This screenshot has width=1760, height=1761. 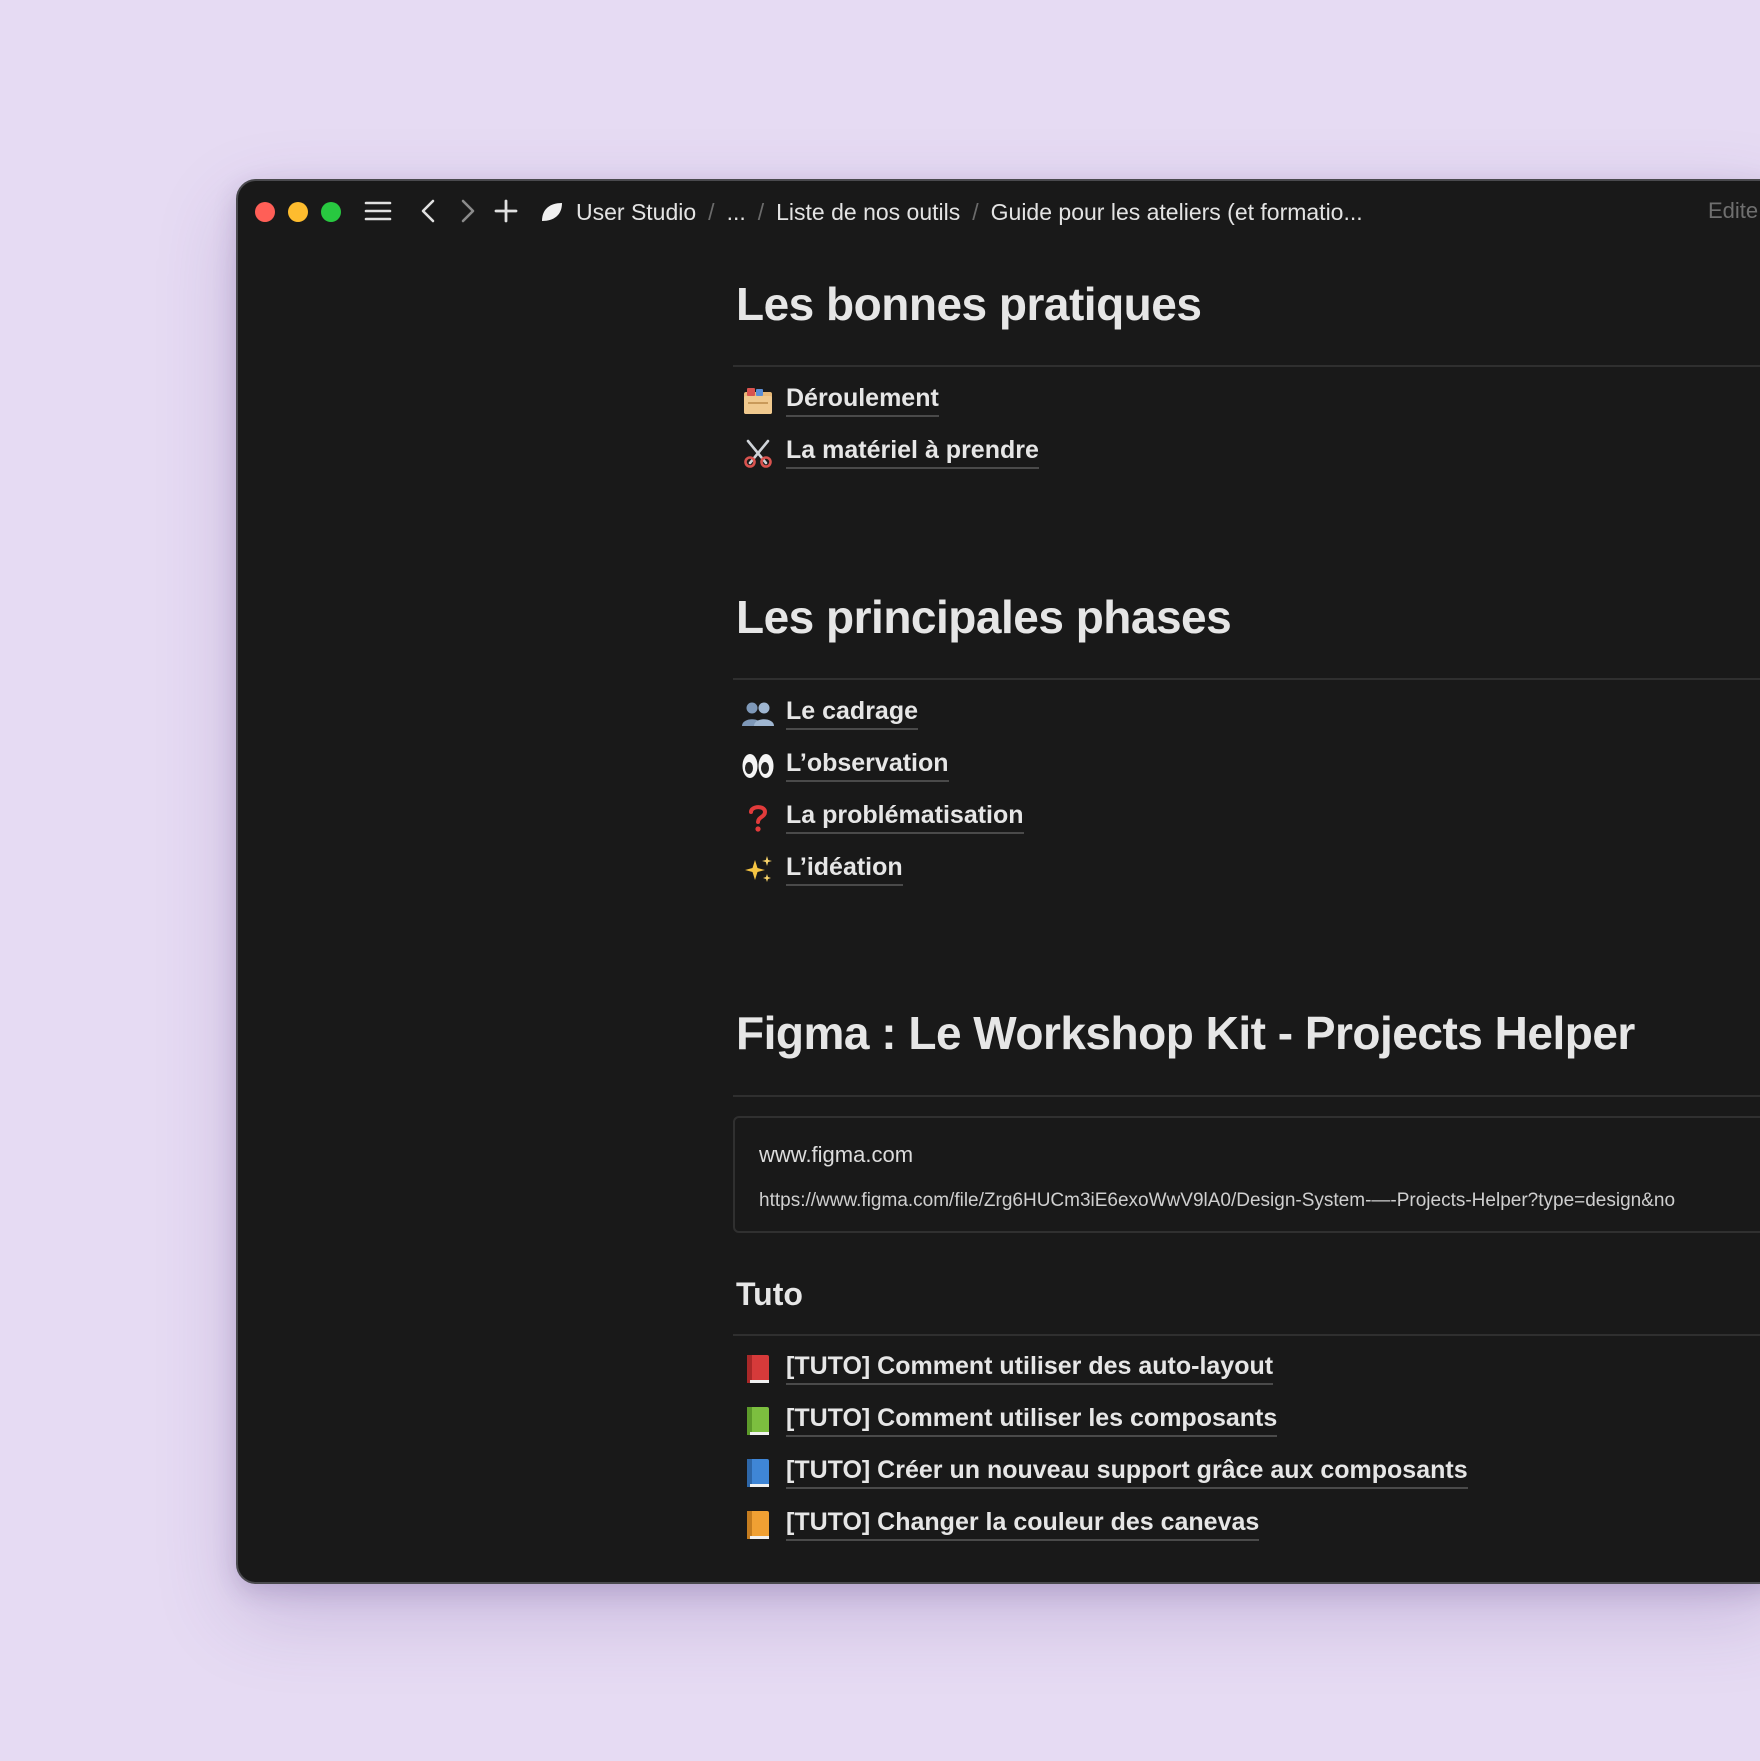 I want to click on breadcrumb-tools-list: Liste de nos outils, so click(x=868, y=212).